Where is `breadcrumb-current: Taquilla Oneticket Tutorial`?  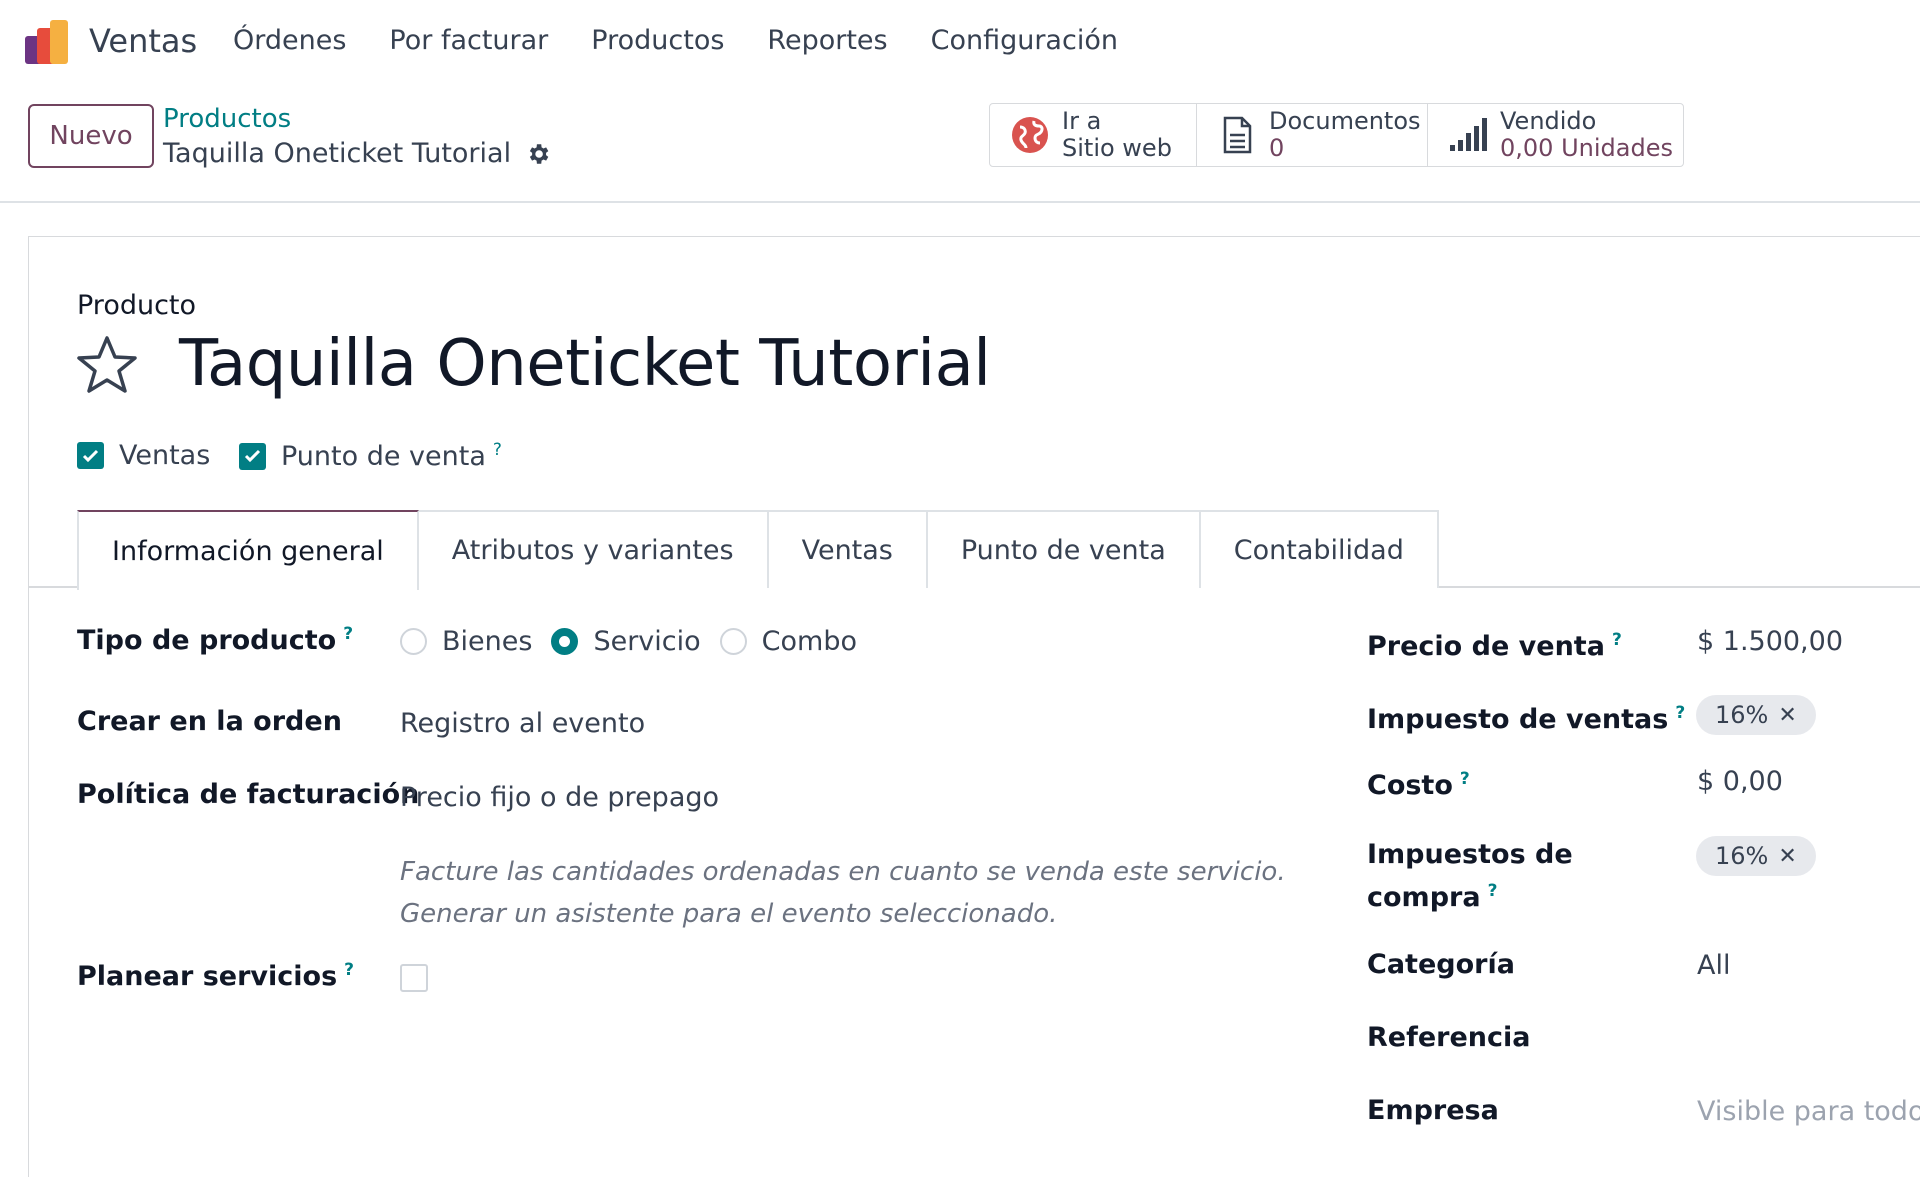
breadcrumb-current: Taquilla Oneticket Tutorial is located at coordinates (357, 153).